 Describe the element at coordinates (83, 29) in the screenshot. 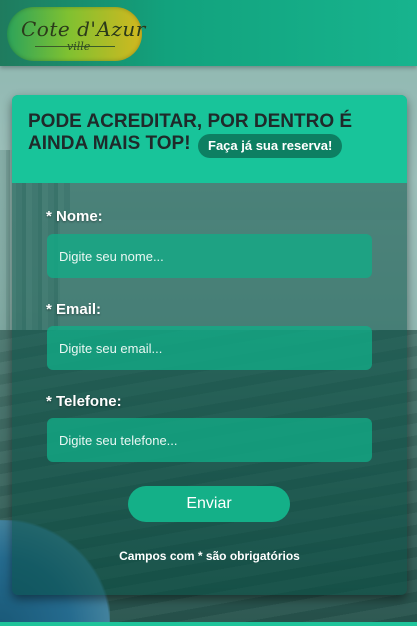

I see `logo-script-text: Cote d'Azur` at that location.